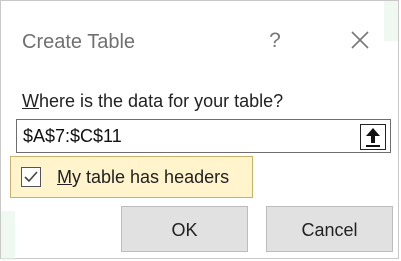 This screenshot has width=401, height=261. What do you see at coordinates (329, 229) in the screenshot?
I see `cancel-button: Cancel` at bounding box center [329, 229].